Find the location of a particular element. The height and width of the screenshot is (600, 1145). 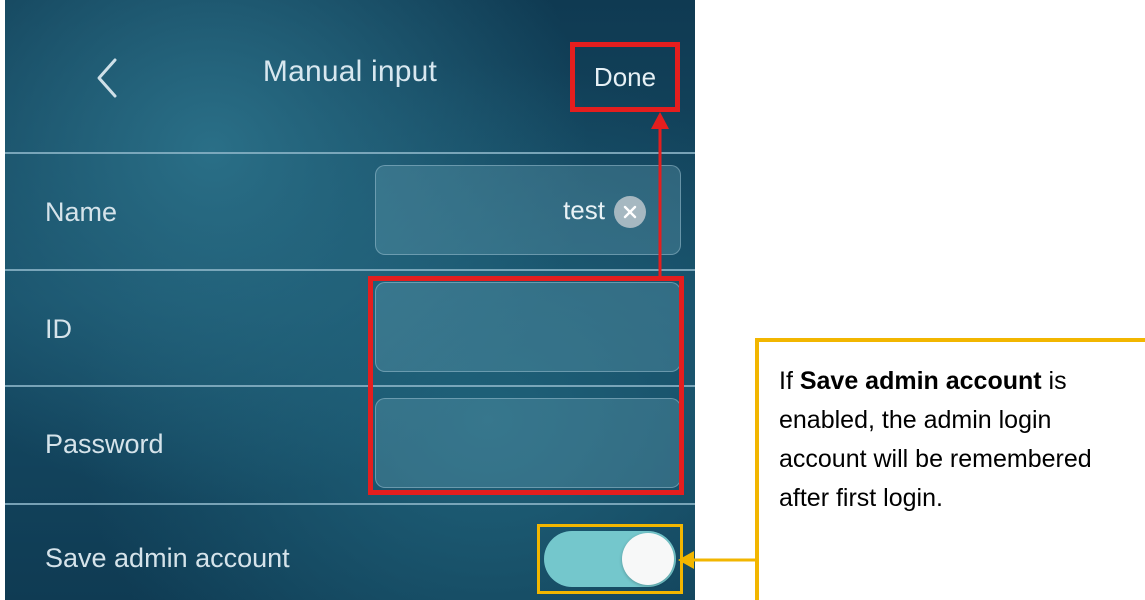

x-icon is located at coordinates (630, 212).